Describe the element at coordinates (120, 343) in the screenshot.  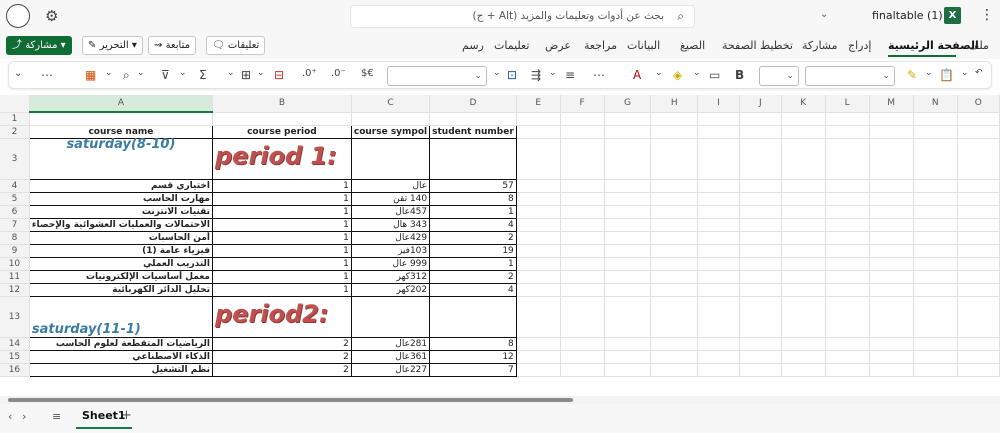
I see `cell-course-name: الرياضيات المتقطعة لعلوم الحاسب` at that location.